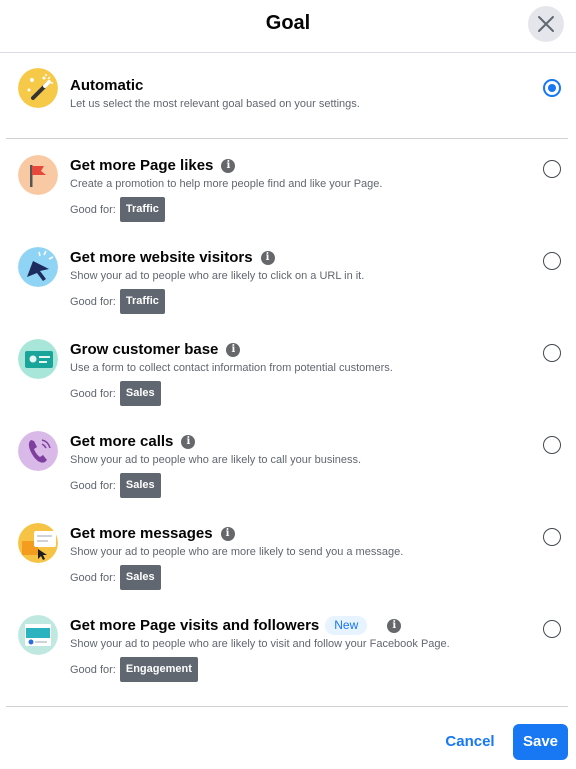  Describe the element at coordinates (346, 625) in the screenshot. I see `new-badge: New` at that location.